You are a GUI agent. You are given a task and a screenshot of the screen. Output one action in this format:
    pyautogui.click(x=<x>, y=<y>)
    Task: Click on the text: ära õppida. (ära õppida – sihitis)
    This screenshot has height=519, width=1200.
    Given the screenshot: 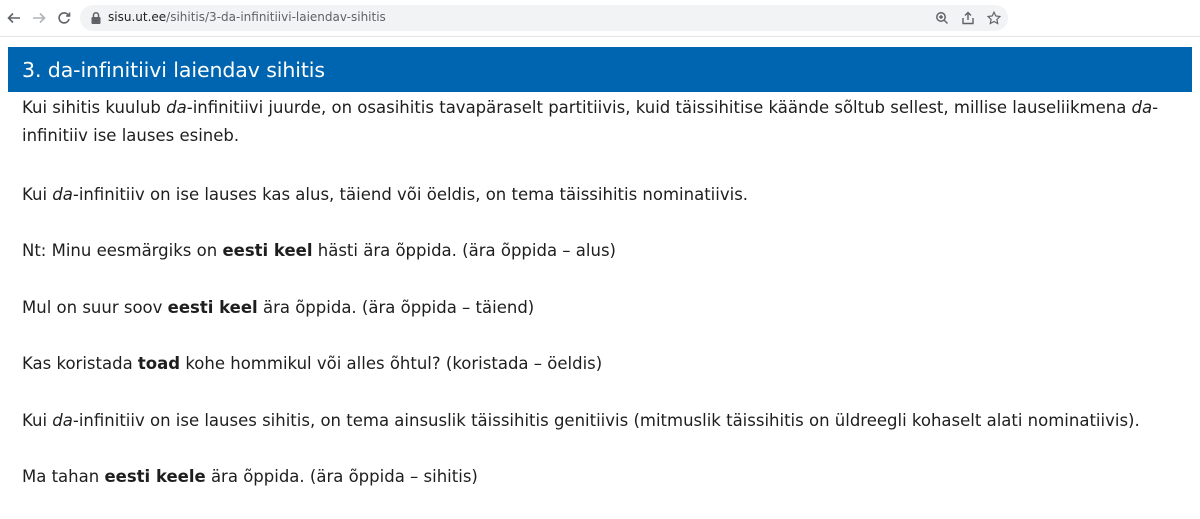 What is the action you would take?
    pyautogui.click(x=341, y=476)
    